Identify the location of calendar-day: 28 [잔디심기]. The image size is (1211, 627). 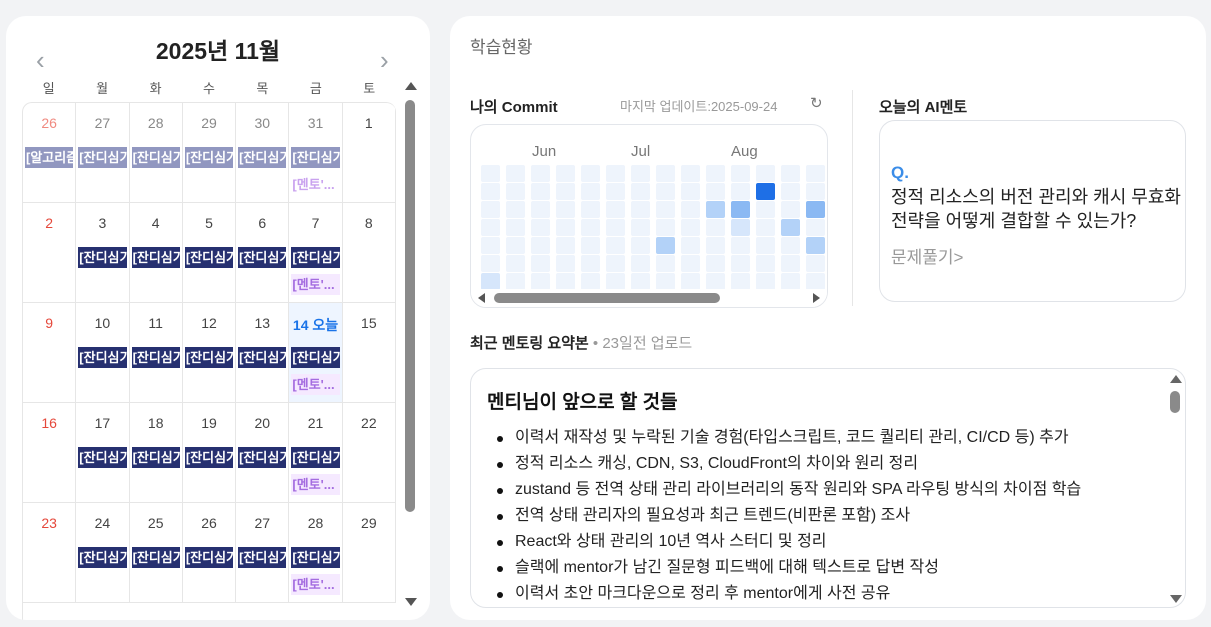
(156, 153).